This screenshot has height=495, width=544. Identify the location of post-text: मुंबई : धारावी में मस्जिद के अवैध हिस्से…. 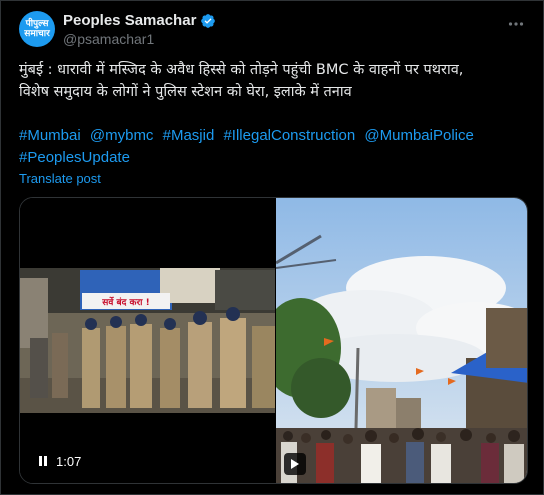
(275, 81).